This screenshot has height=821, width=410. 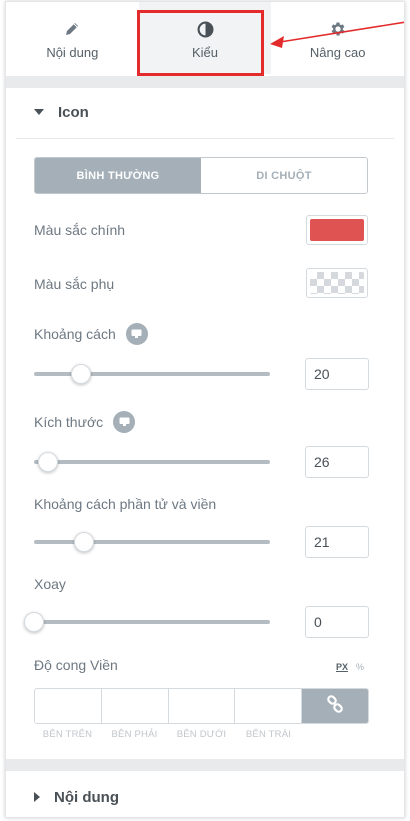 I want to click on primary-color-label: Màu sắc chính, so click(x=80, y=230).